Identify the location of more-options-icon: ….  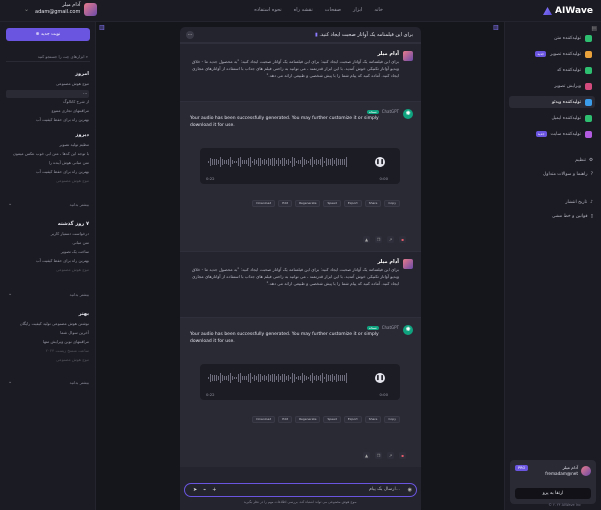
(190, 35).